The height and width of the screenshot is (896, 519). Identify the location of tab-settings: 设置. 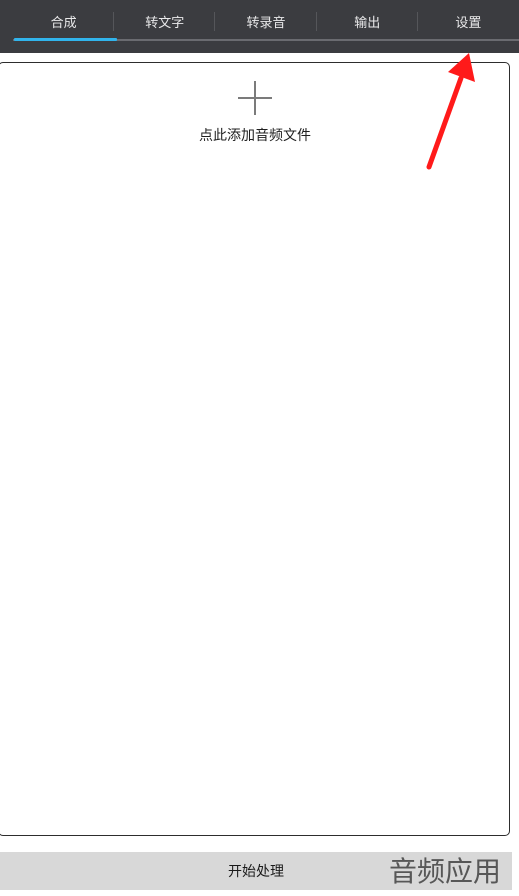
(468, 21).